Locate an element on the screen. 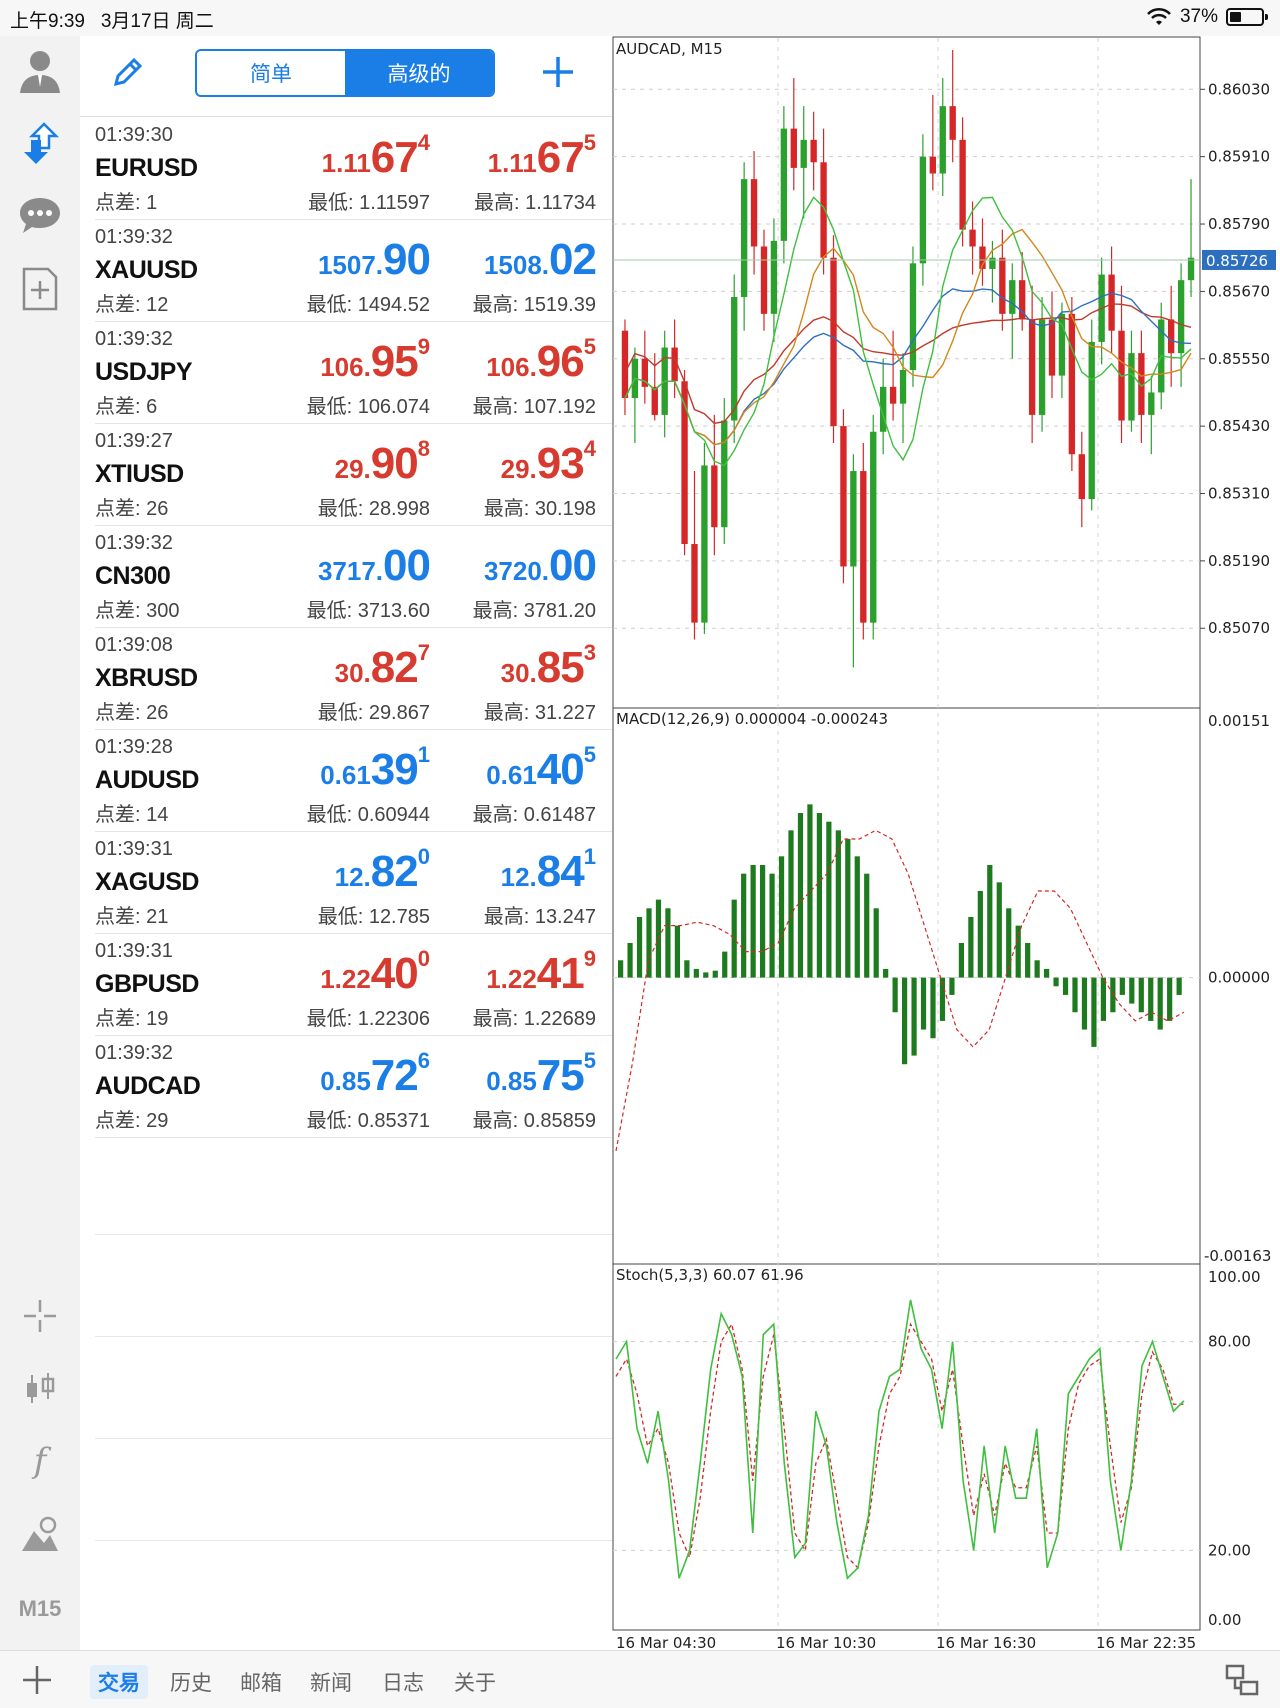  ma-blue-line is located at coordinates (908, 367).